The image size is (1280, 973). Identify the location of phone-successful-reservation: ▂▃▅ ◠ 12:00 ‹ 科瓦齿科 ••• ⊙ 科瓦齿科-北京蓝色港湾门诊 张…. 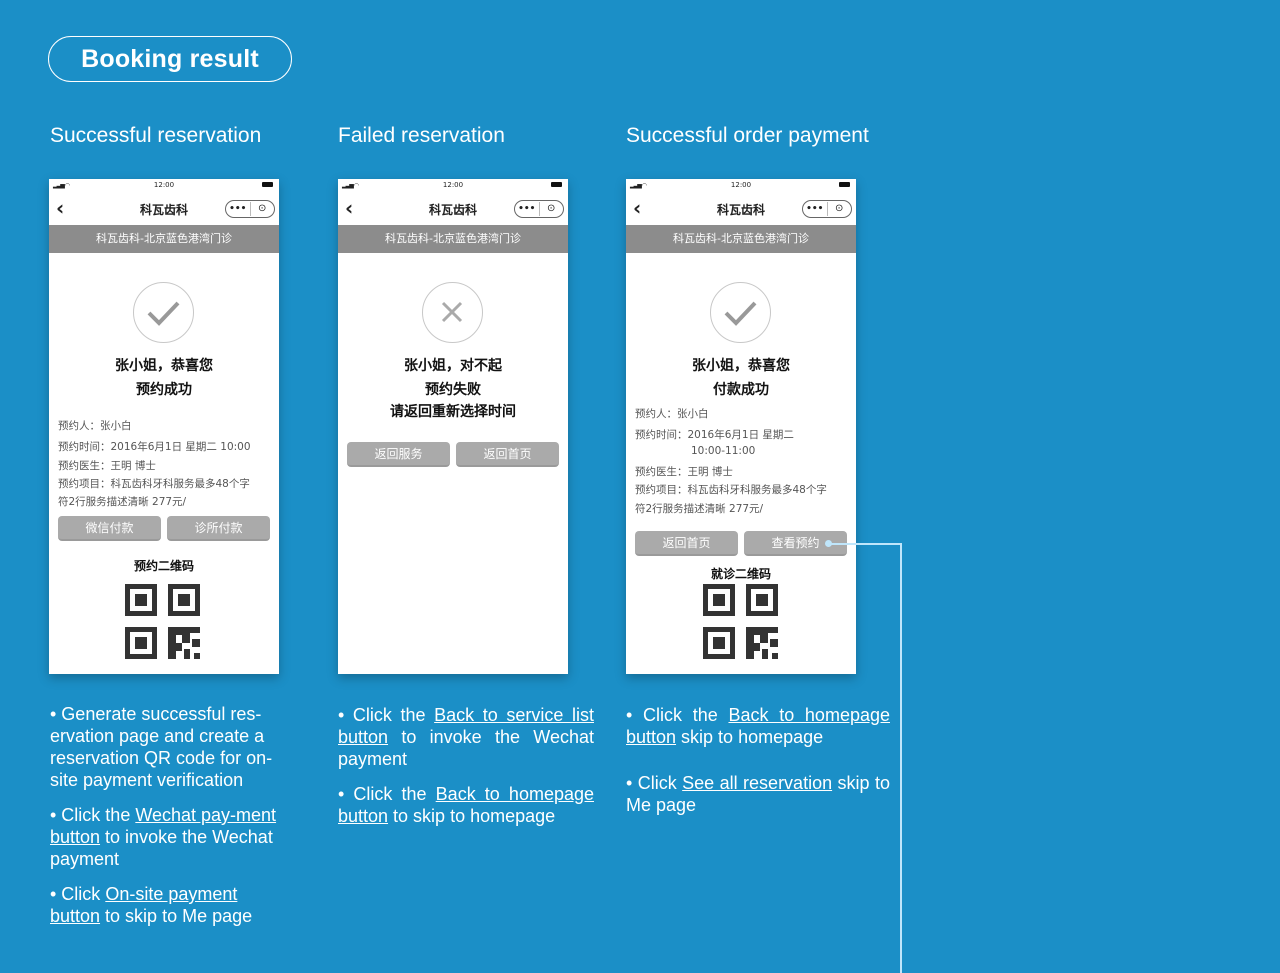
(164, 426).